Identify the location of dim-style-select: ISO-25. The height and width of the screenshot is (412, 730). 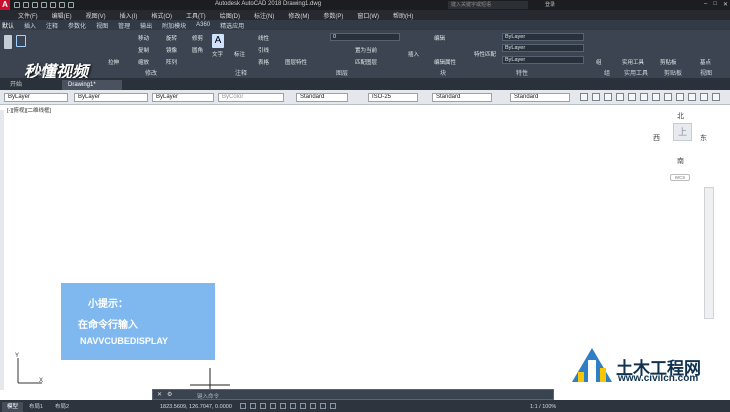
(393, 97).